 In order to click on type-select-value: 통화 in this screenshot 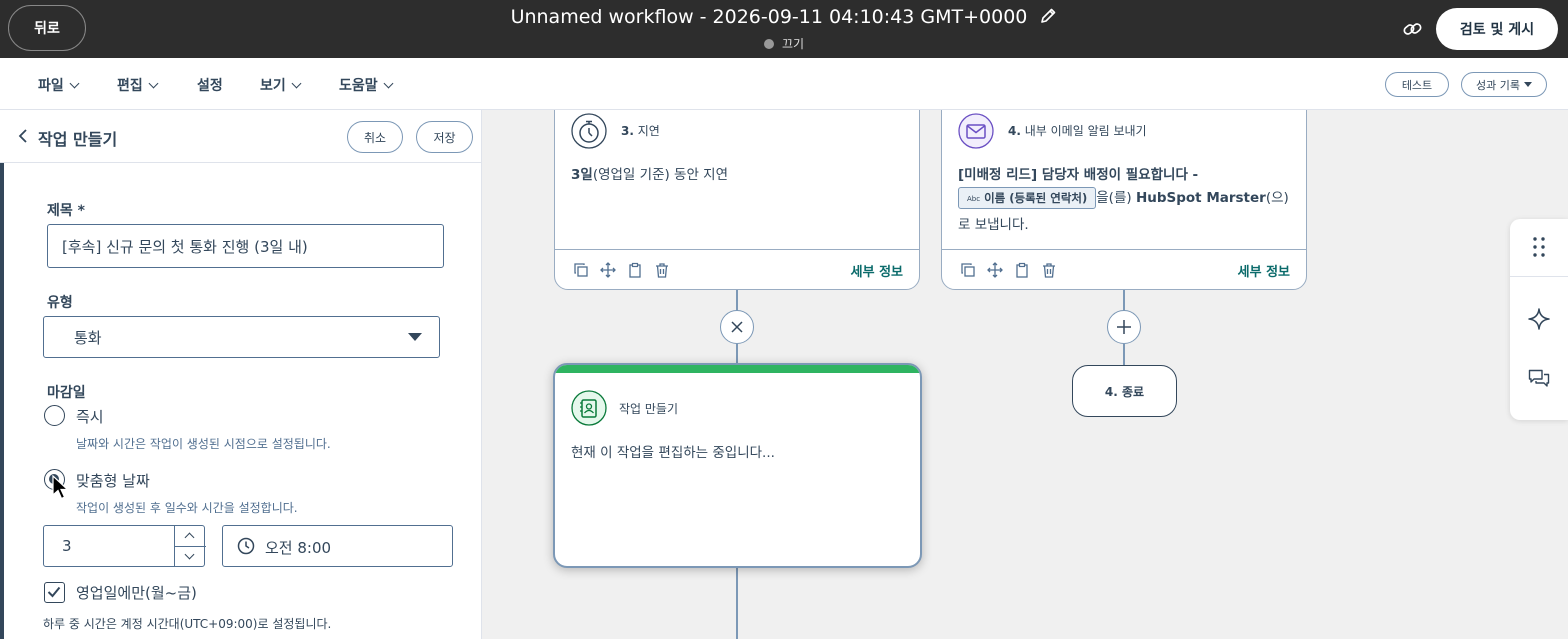, I will do `click(88, 337)`.